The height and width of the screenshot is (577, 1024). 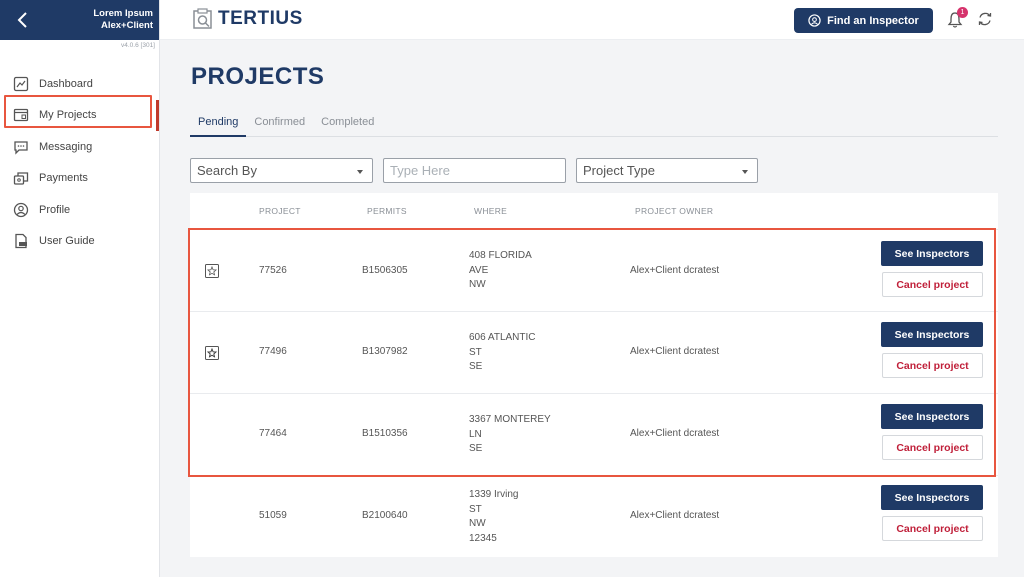 I want to click on page-title: PROJECTS, so click(x=258, y=76).